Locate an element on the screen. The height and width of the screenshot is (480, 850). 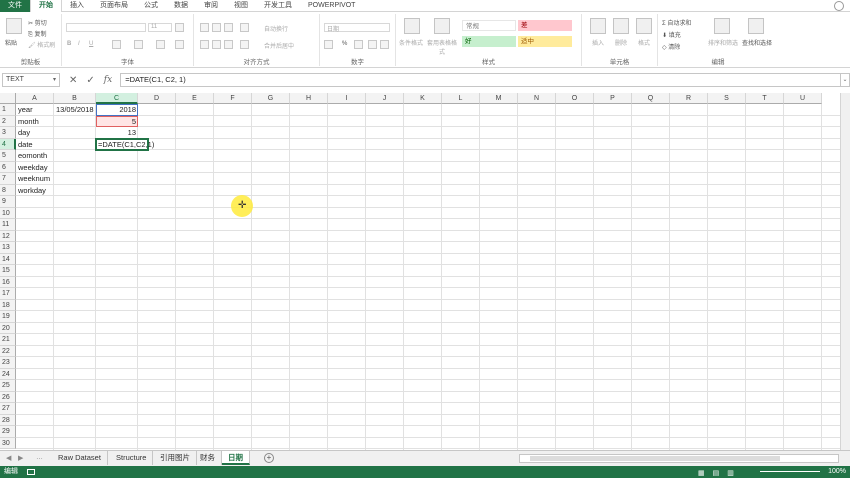
sheet-tab-raw-dataset: Raw Dataset is located at coordinates (80, 458).